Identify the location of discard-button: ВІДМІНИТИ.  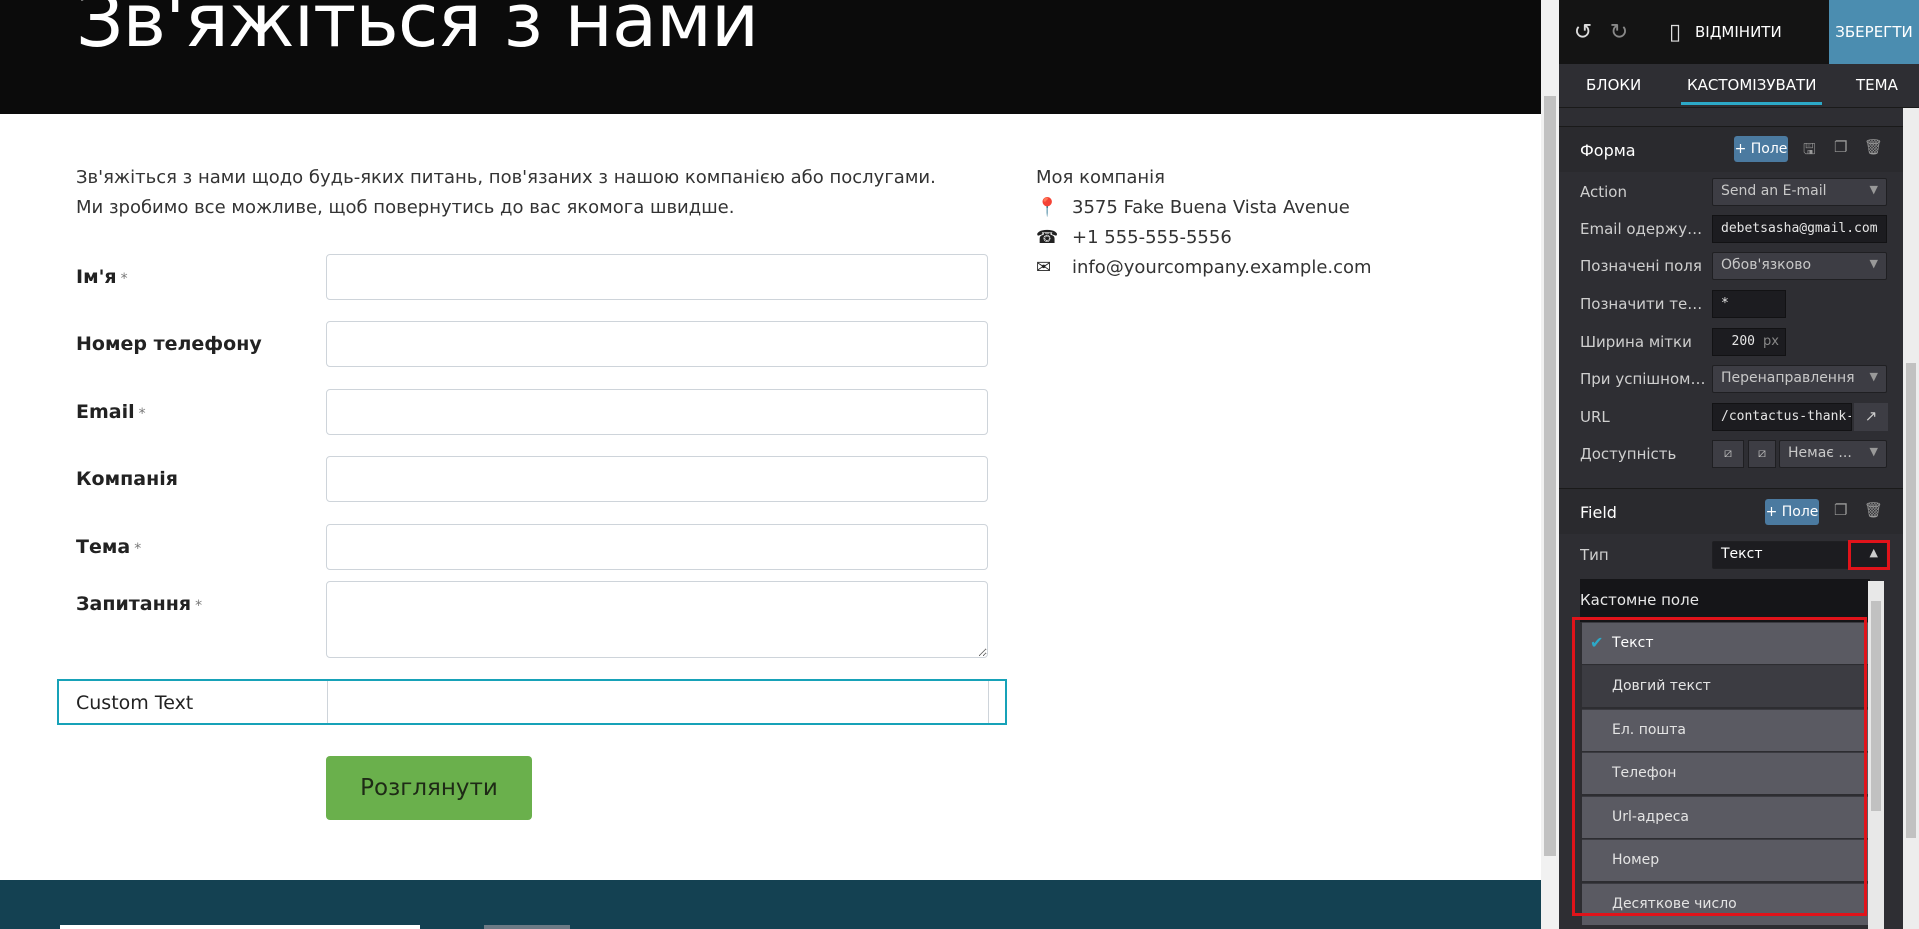
(1738, 32).